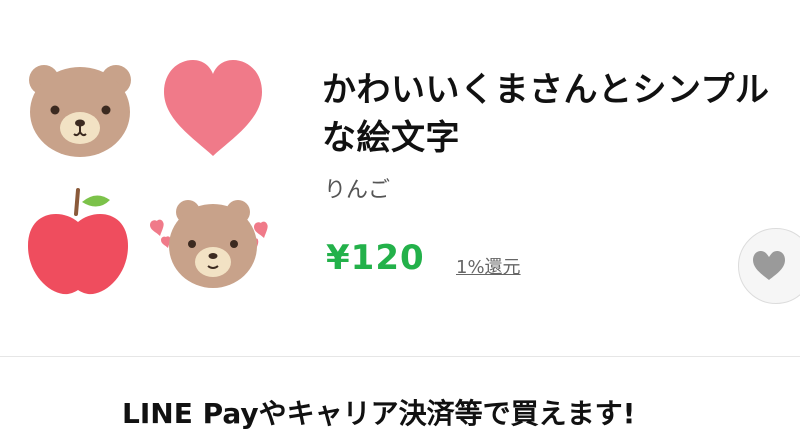  I want to click on product-title: かわいいくまさんとシンプルな絵文字, so click(546, 114).